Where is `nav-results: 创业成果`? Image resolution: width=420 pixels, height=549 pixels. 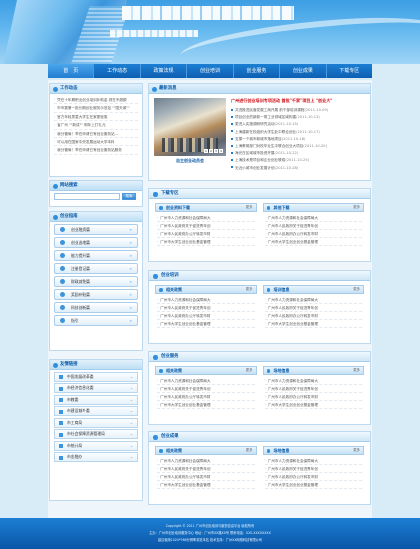
nav-results: 创业成果 is located at coordinates (303, 71).